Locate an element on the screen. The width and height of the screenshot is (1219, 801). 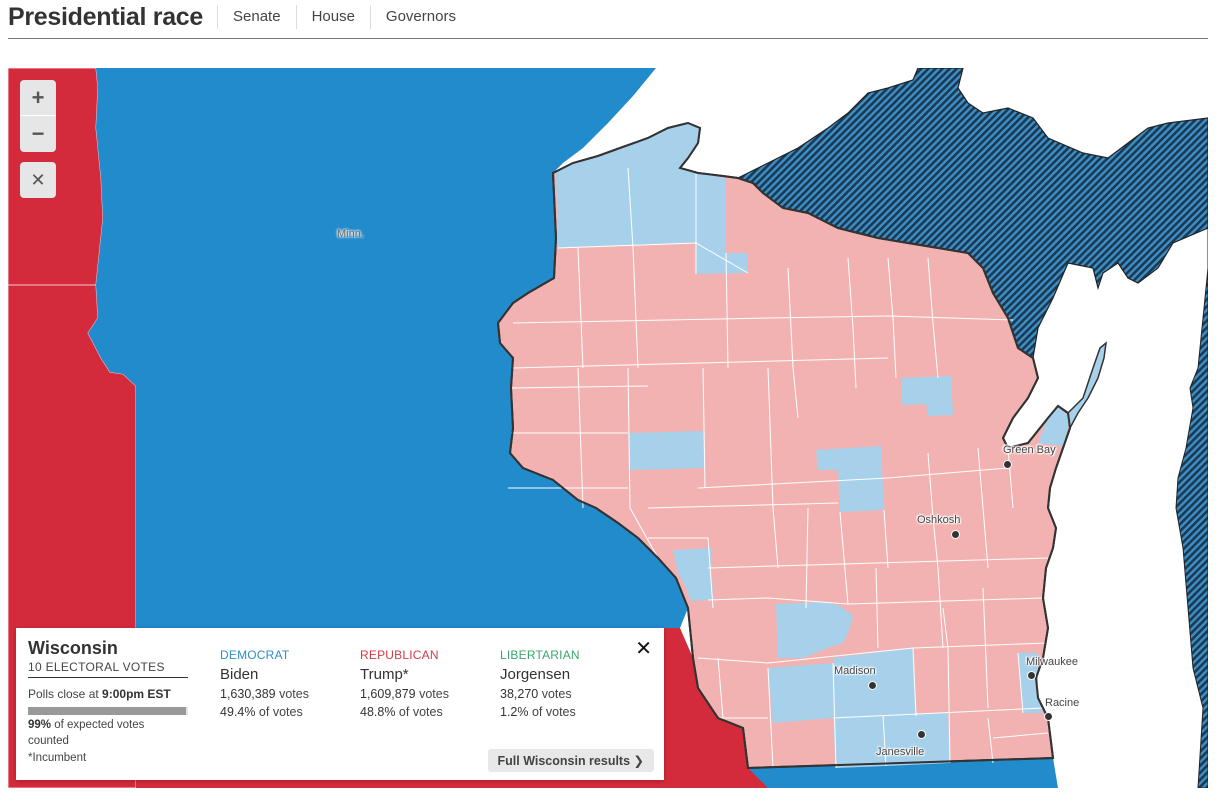
city-label-janesville: Janesville is located at coordinates (900, 752).